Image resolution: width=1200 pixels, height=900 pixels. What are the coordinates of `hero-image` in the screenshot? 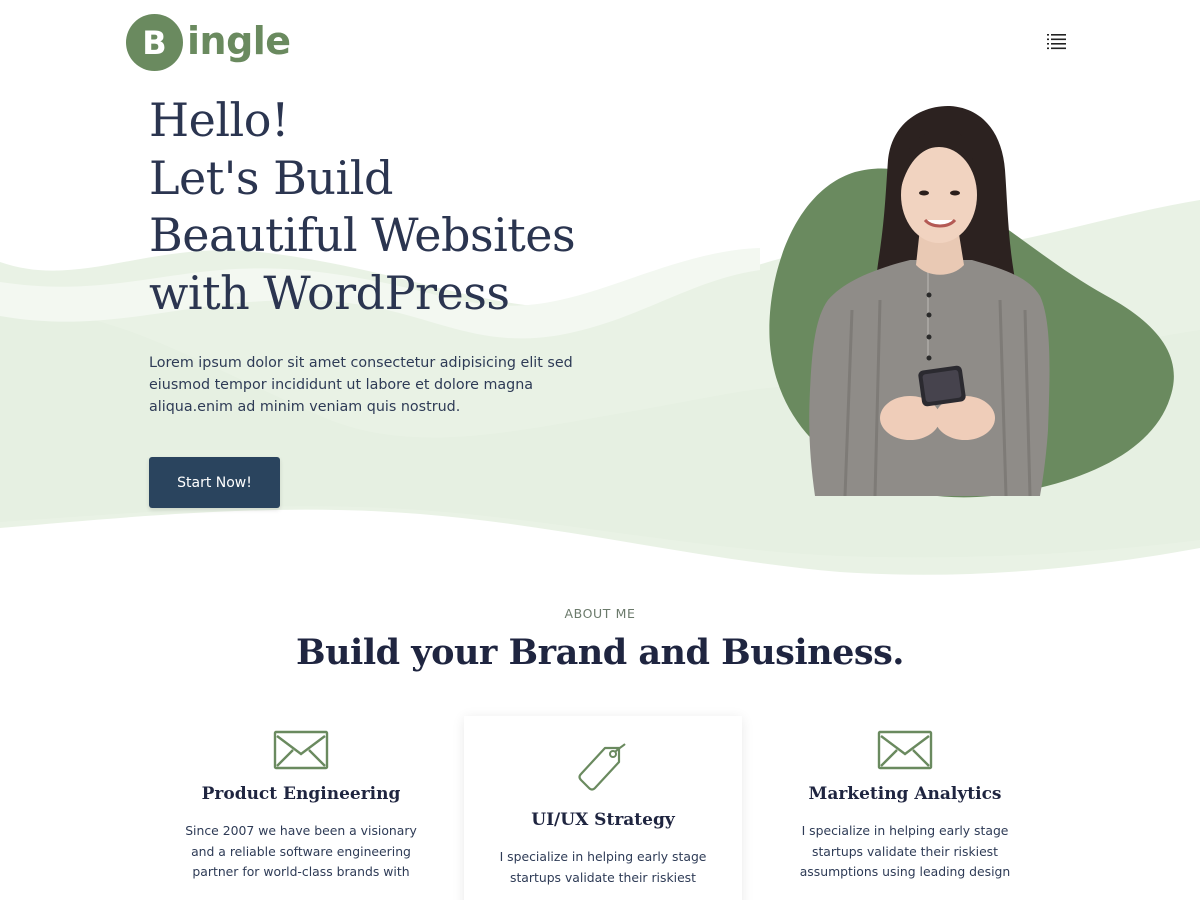 It's located at (971, 301).